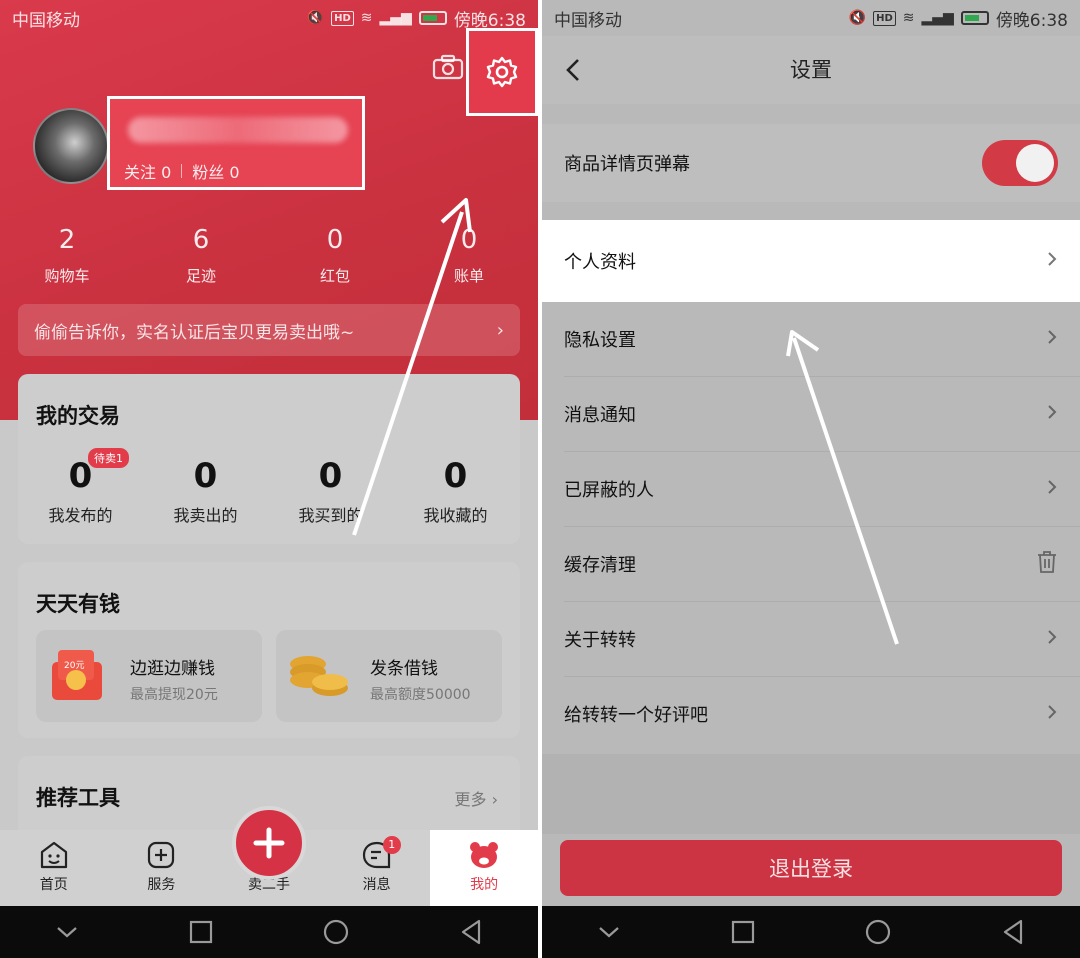 The height and width of the screenshot is (958, 1080). Describe the element at coordinates (194, 332) in the screenshot. I see `notice-text: 偷偷告诉你，实名认证后宝贝更易卖出哦~` at that location.